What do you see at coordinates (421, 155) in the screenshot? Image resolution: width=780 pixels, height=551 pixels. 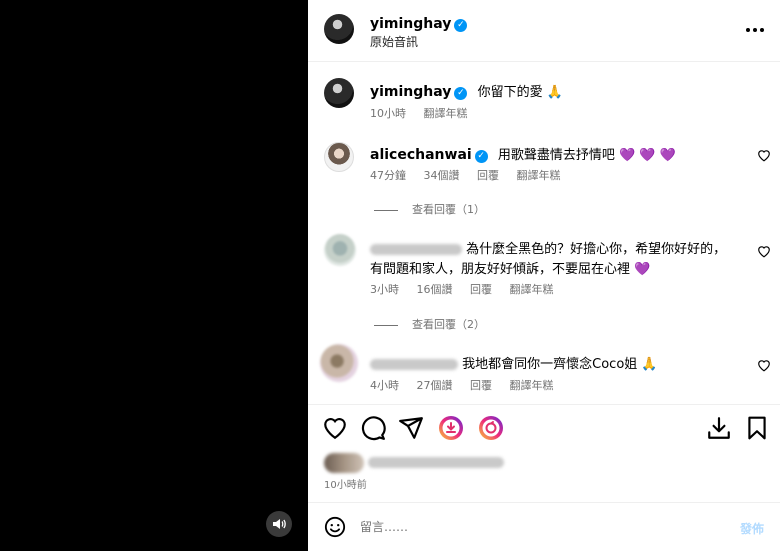 I see `comment-username: alicechanwai` at bounding box center [421, 155].